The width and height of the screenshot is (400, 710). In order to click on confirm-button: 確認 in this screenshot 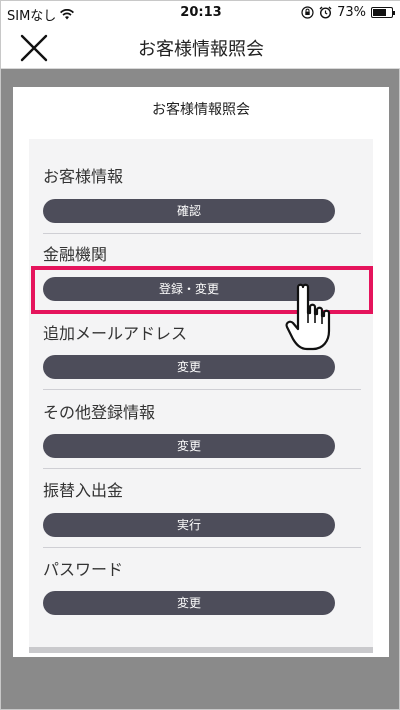, I will do `click(189, 211)`.